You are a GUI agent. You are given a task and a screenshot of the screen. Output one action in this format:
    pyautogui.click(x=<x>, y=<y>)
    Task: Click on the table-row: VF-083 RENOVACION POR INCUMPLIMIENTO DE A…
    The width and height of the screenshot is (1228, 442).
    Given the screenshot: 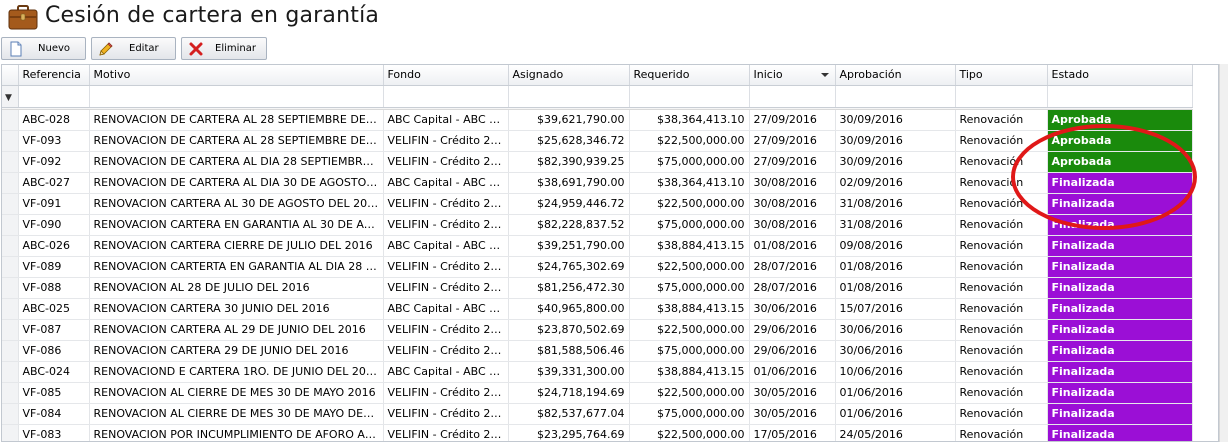 What is the action you would take?
    pyautogui.click(x=597, y=432)
    